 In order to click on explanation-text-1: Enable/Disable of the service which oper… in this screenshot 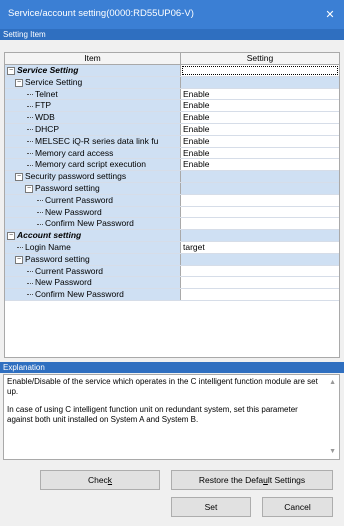, I will do `click(162, 386)`.